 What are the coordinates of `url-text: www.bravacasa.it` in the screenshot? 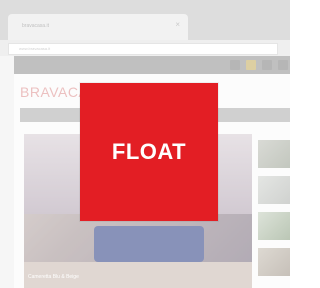 It's located at (35, 48).